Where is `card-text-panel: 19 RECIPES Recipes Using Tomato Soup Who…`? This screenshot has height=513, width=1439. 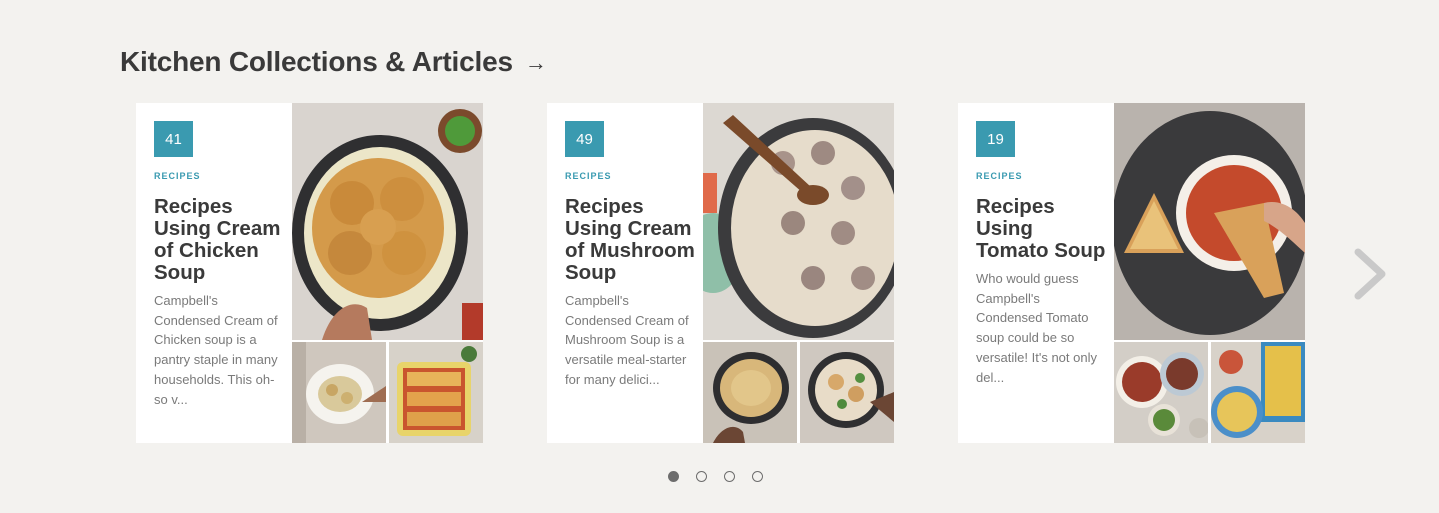 card-text-panel: 19 RECIPES Recipes Using Tomato Soup Who… is located at coordinates (1036, 273).